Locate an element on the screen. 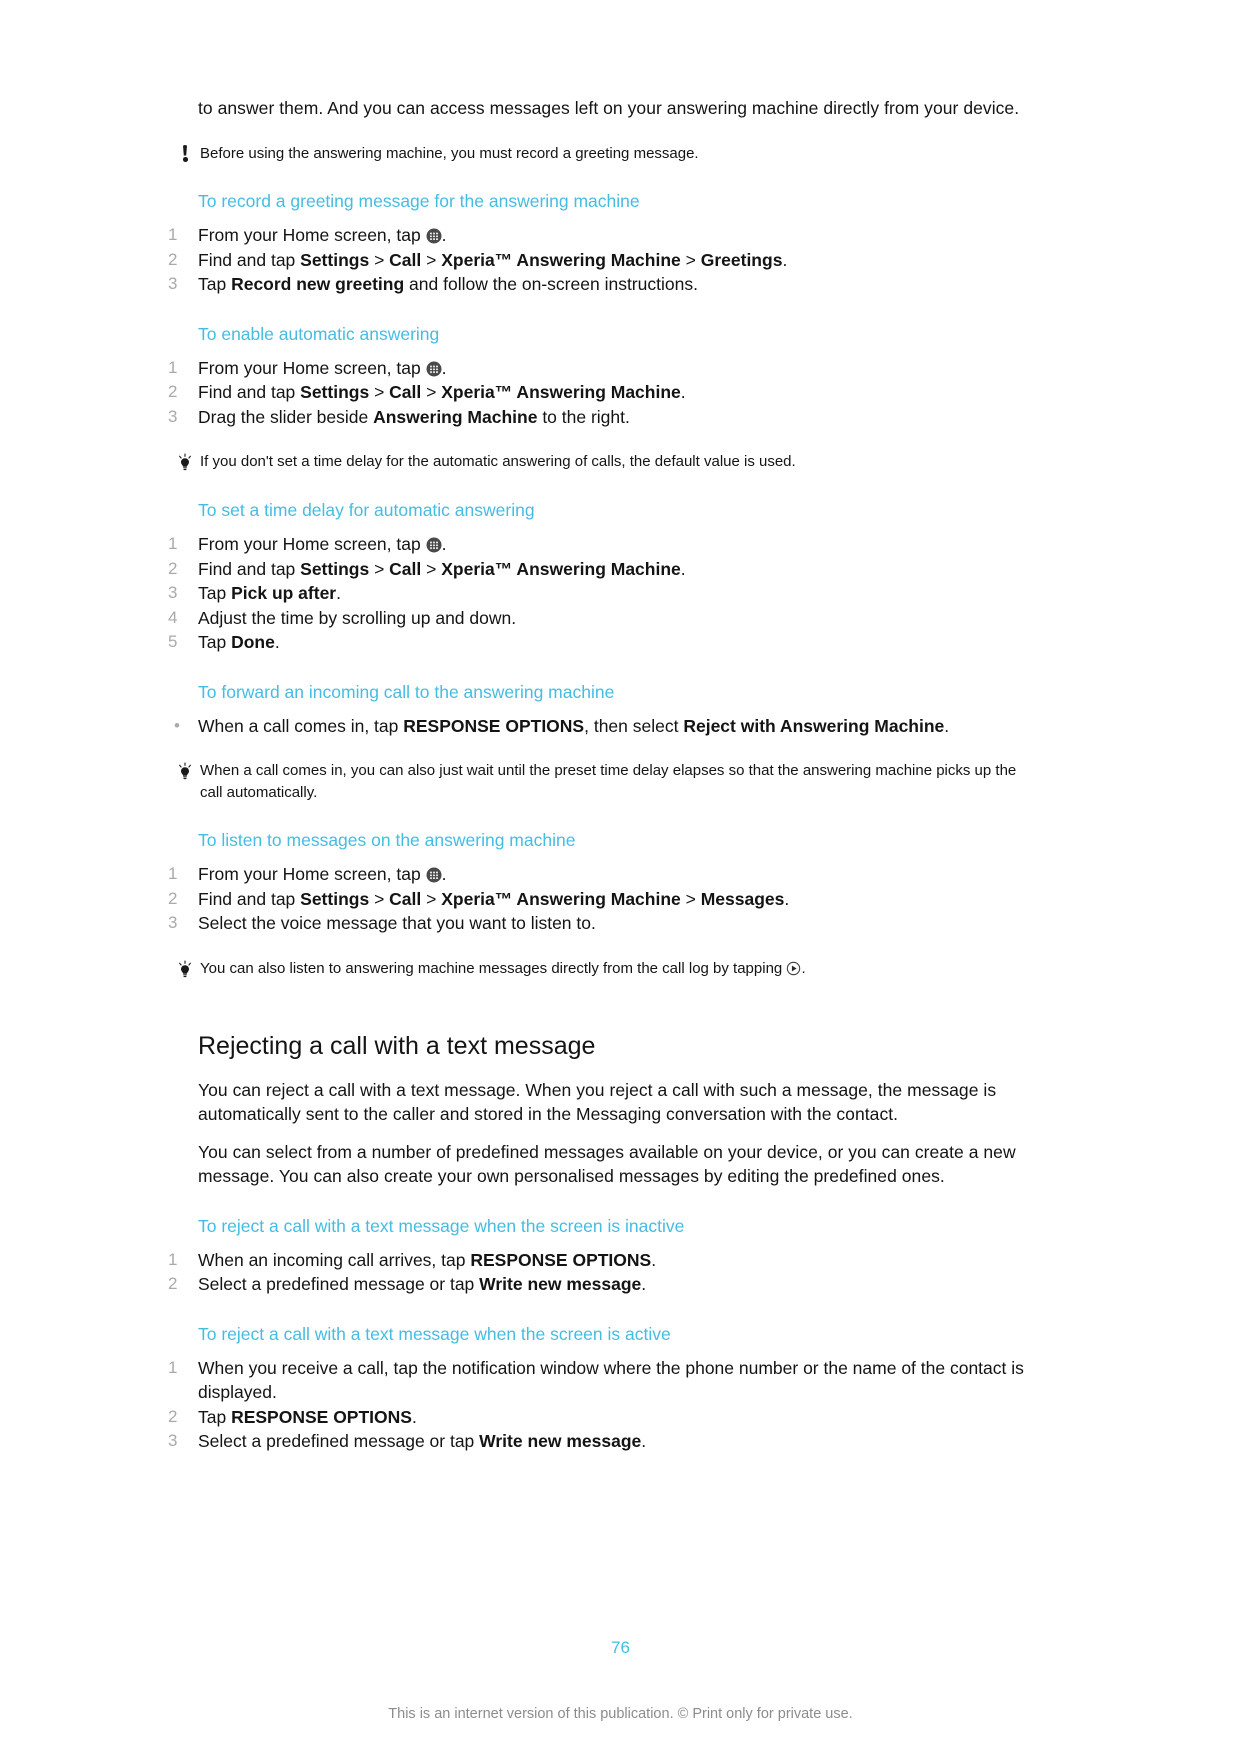 Image resolution: width=1241 pixels, height=1754 pixels. tip-text-post: . is located at coordinates (803, 968).